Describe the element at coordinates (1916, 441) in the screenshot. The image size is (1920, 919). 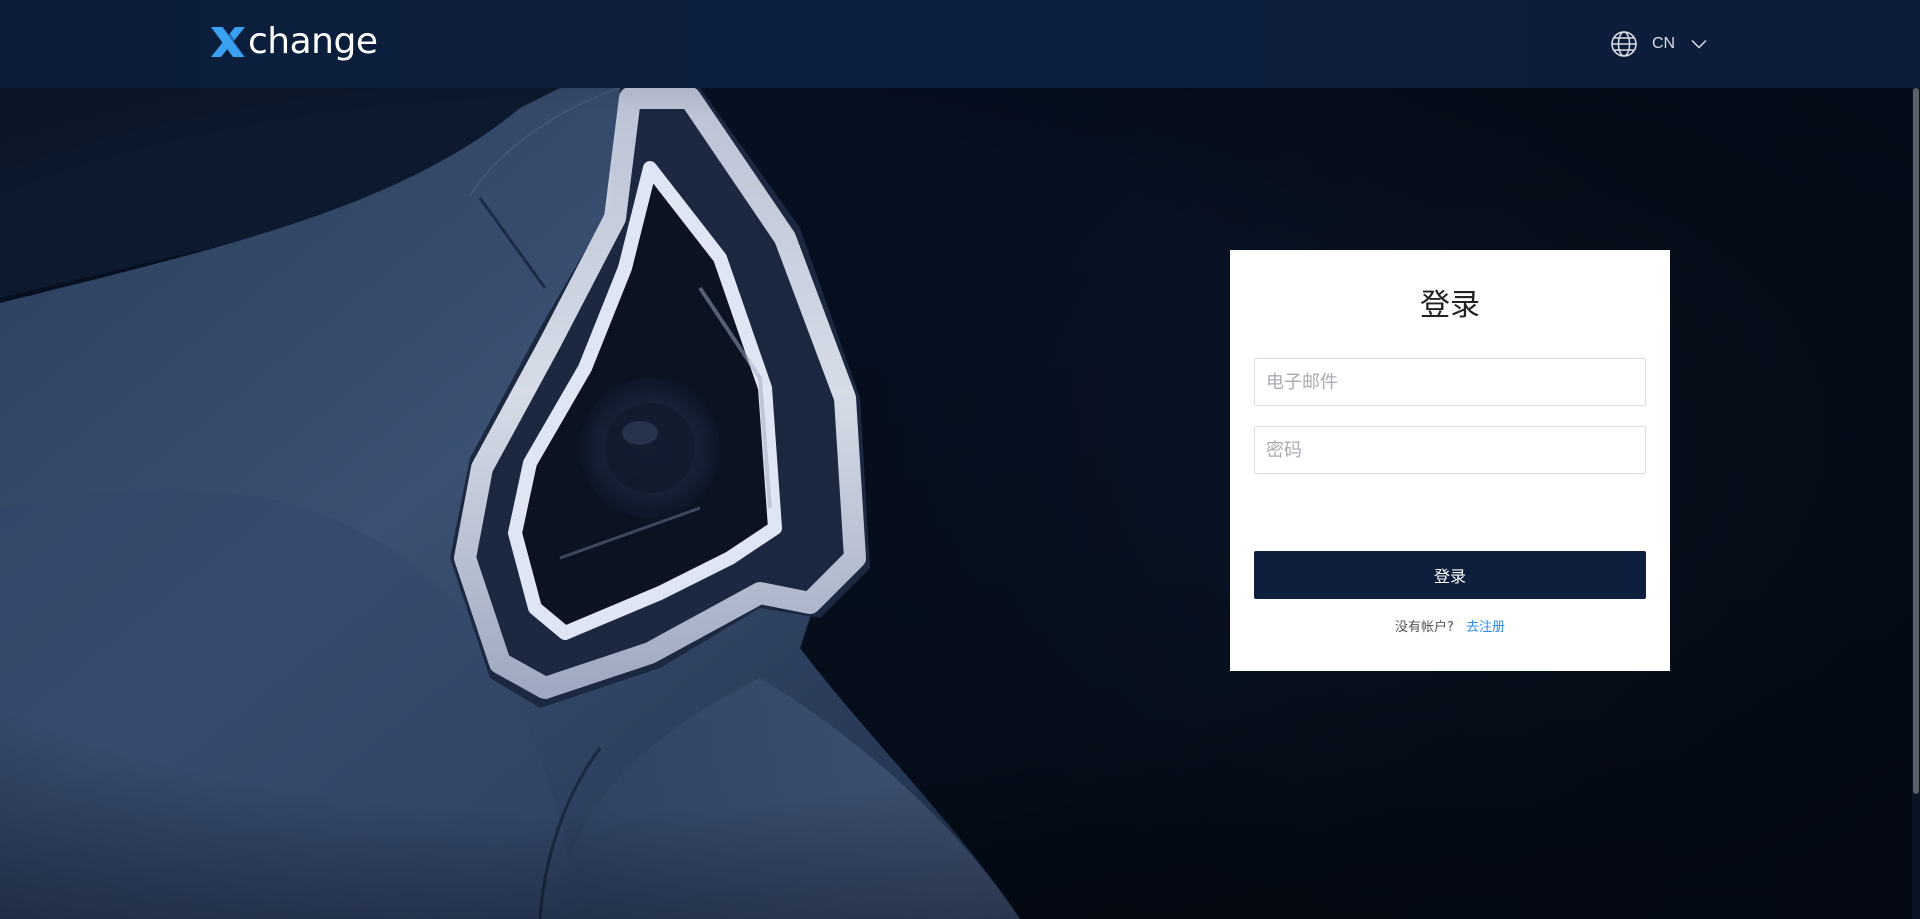
I see `scrollbar-thumb` at that location.